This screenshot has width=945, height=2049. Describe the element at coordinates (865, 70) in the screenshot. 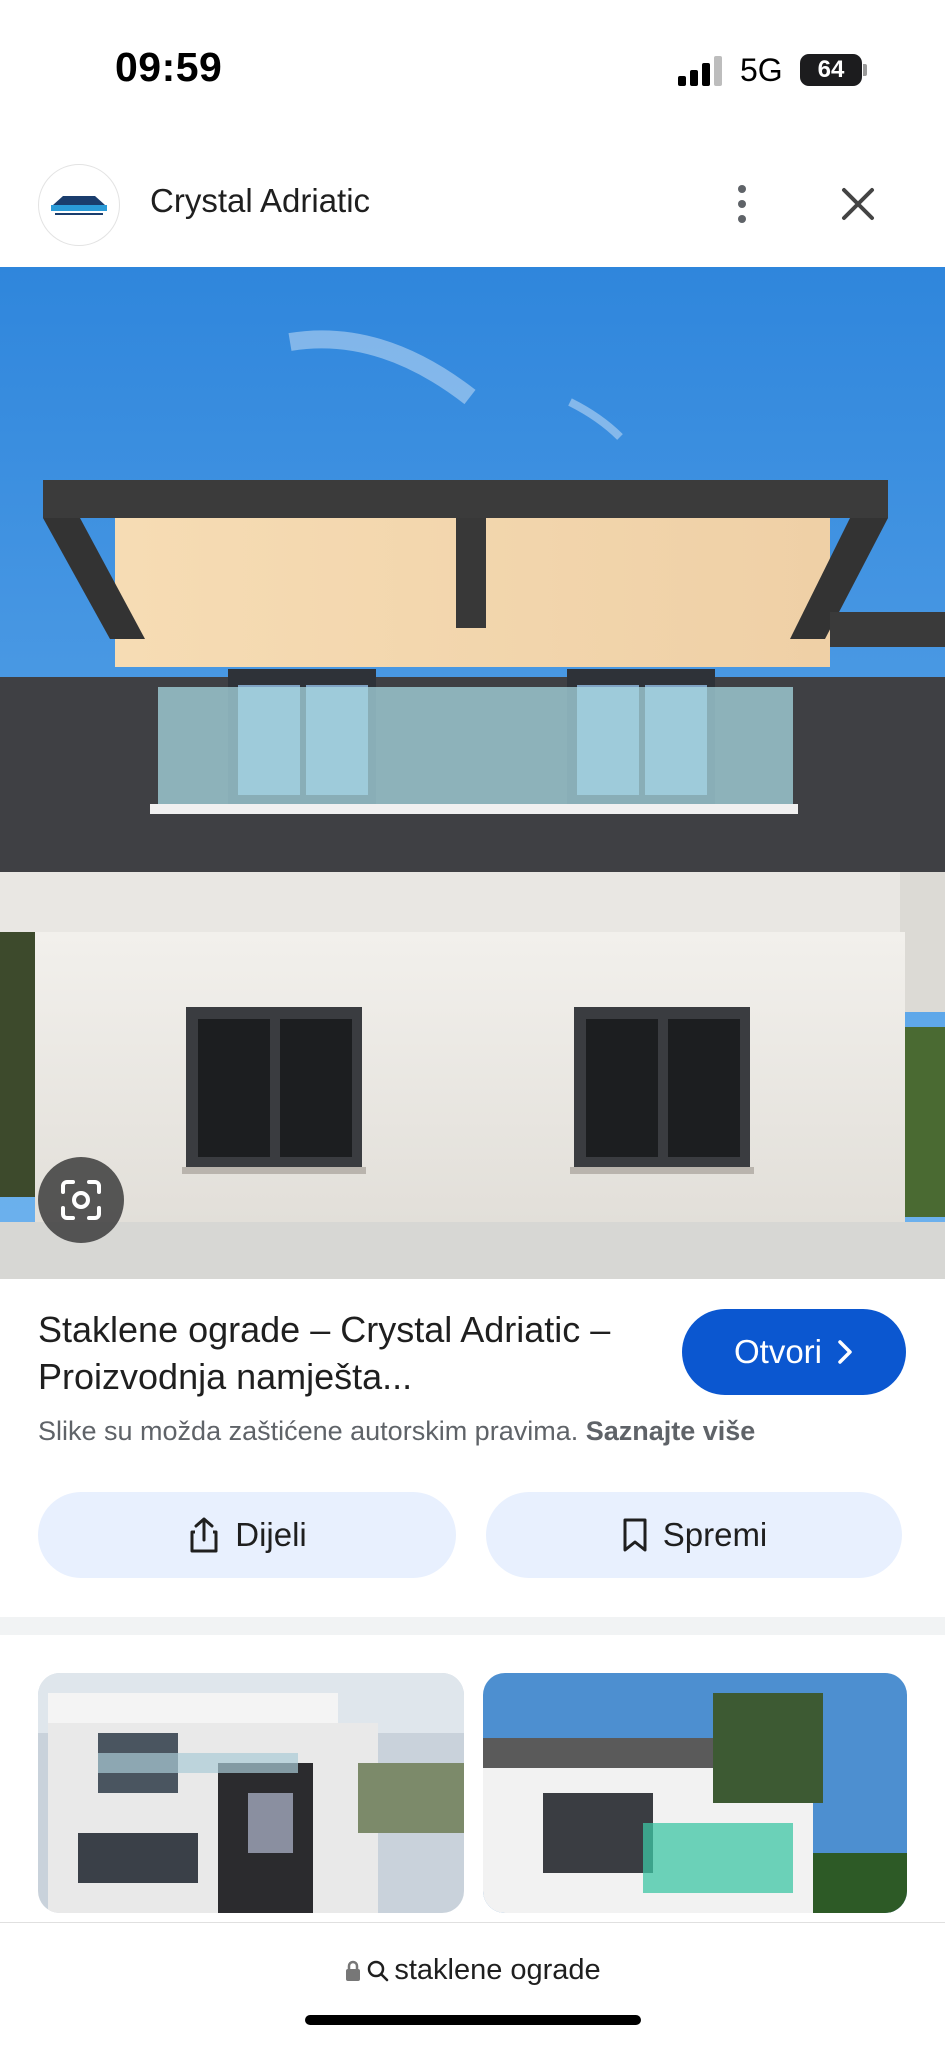

I see `battery-tip` at that location.